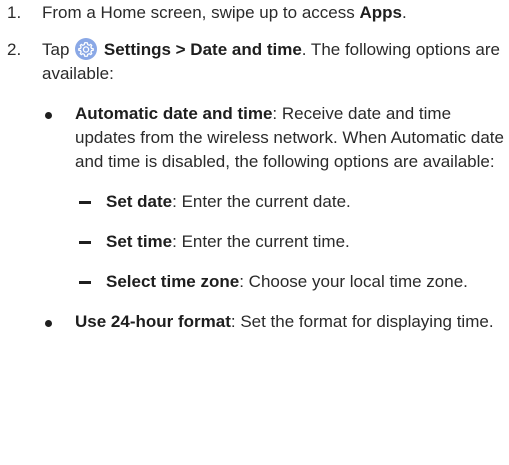  Describe the element at coordinates (202, 49) in the screenshot. I see `settings-path-label: Settings > Date and time` at that location.